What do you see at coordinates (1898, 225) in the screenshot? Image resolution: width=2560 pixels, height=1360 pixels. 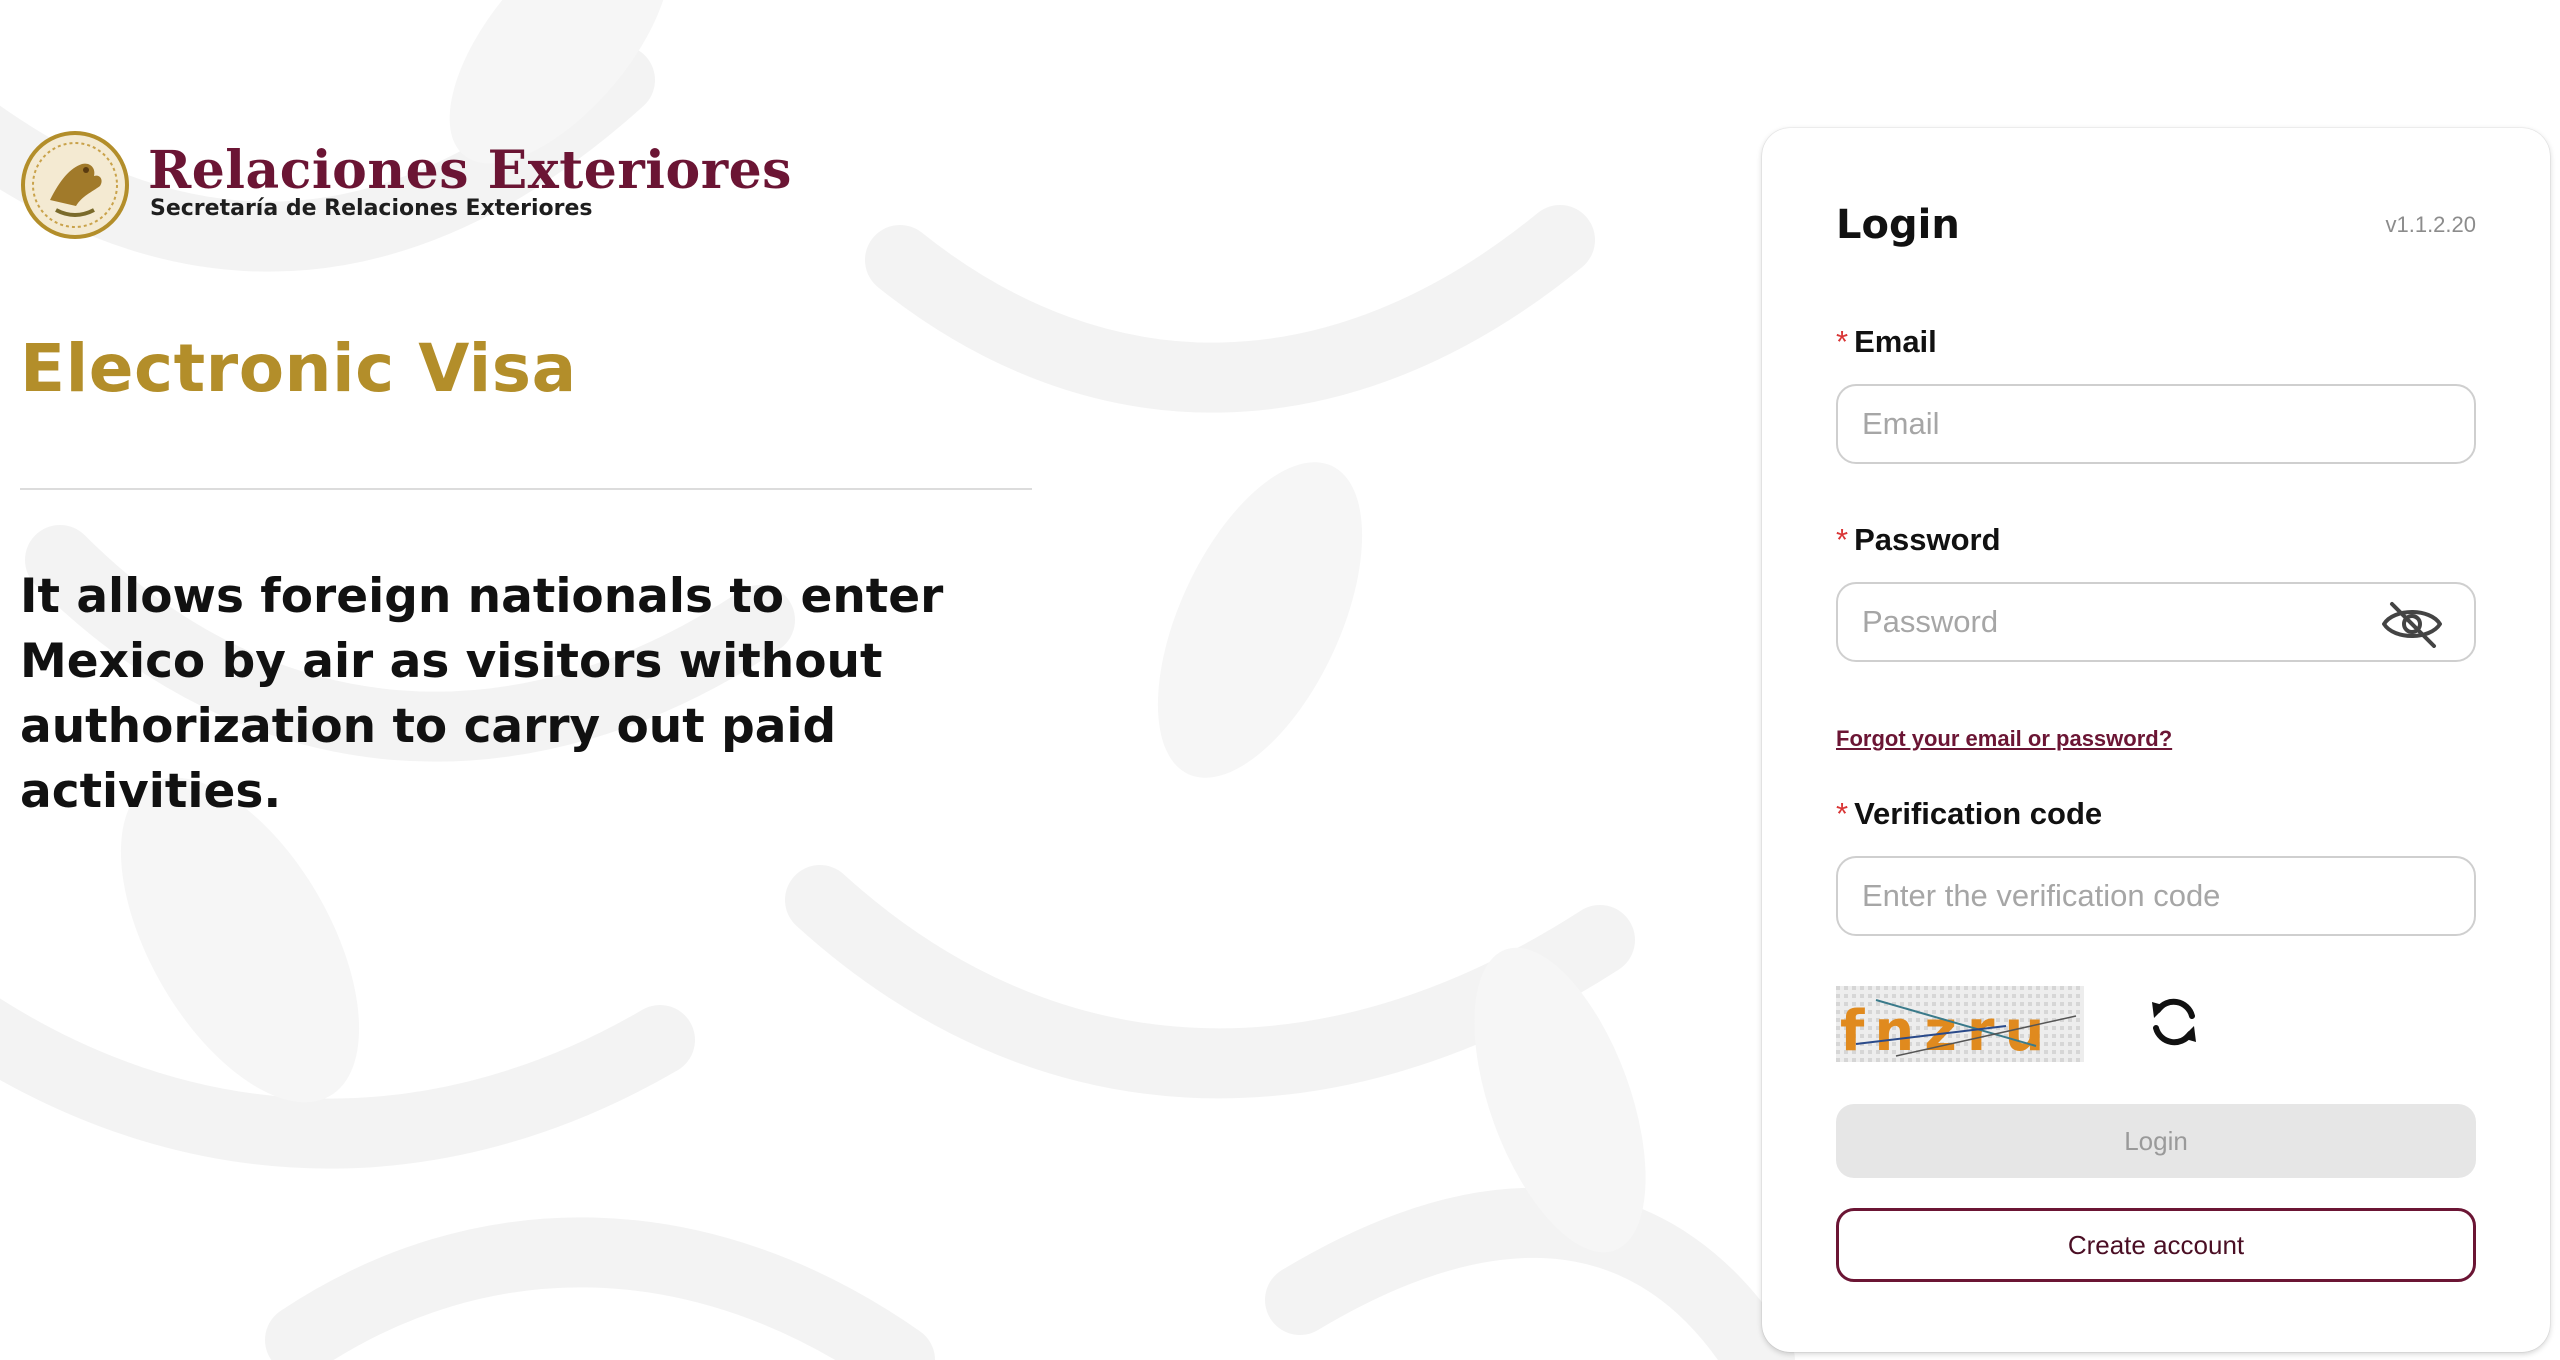 I see `login-title: Login` at bounding box center [1898, 225].